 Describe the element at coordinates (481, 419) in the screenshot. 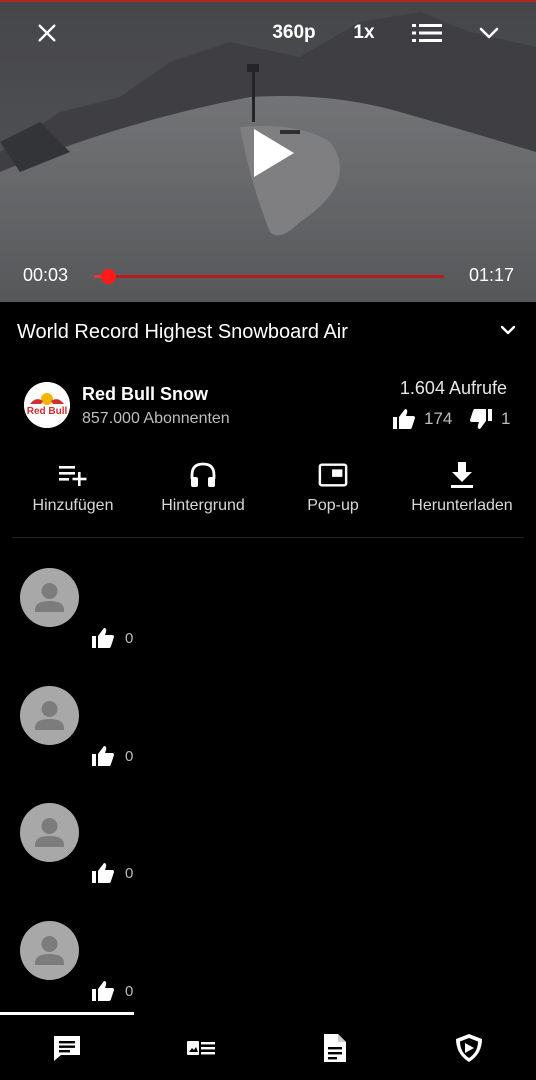

I see `thumbs-down-icon` at that location.